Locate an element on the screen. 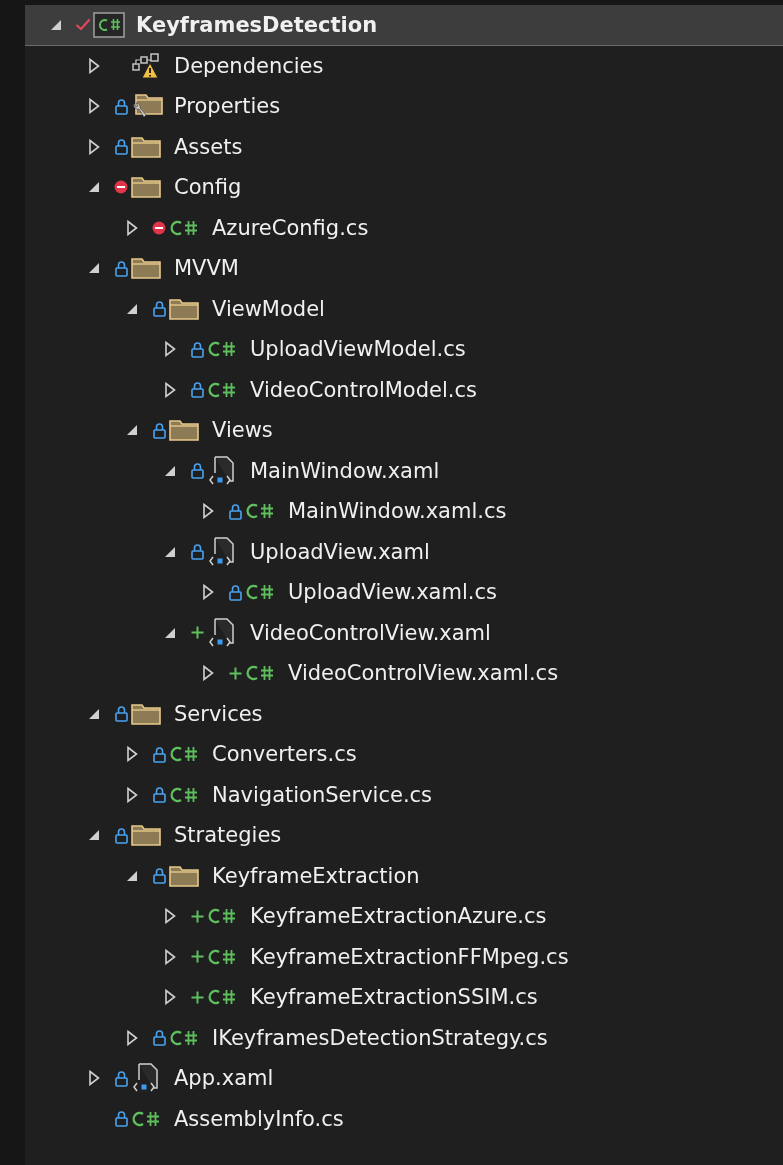 The width and height of the screenshot is (783, 1165). tree-item-label: Strategies is located at coordinates (228, 835).